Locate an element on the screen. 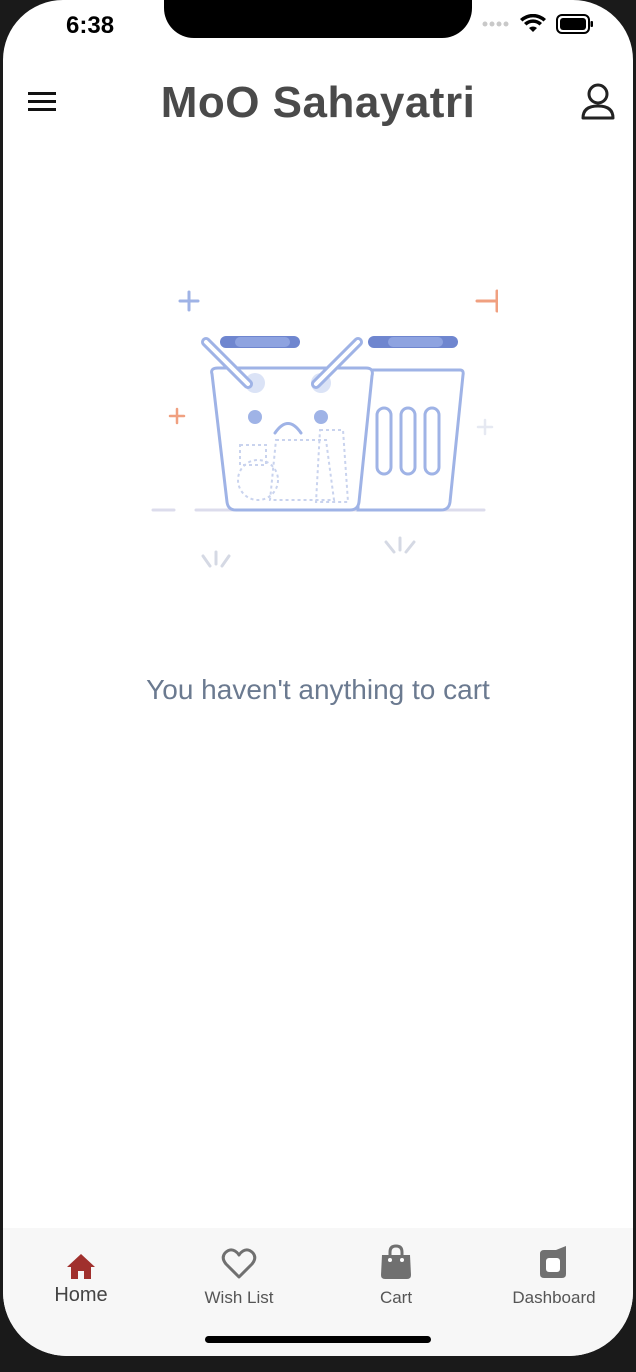  dashboard-icon is located at coordinates (553, 1262).